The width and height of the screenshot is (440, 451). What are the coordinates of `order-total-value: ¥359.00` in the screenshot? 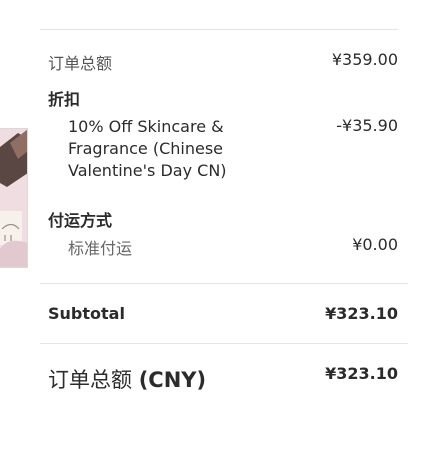 It's located at (364, 59).